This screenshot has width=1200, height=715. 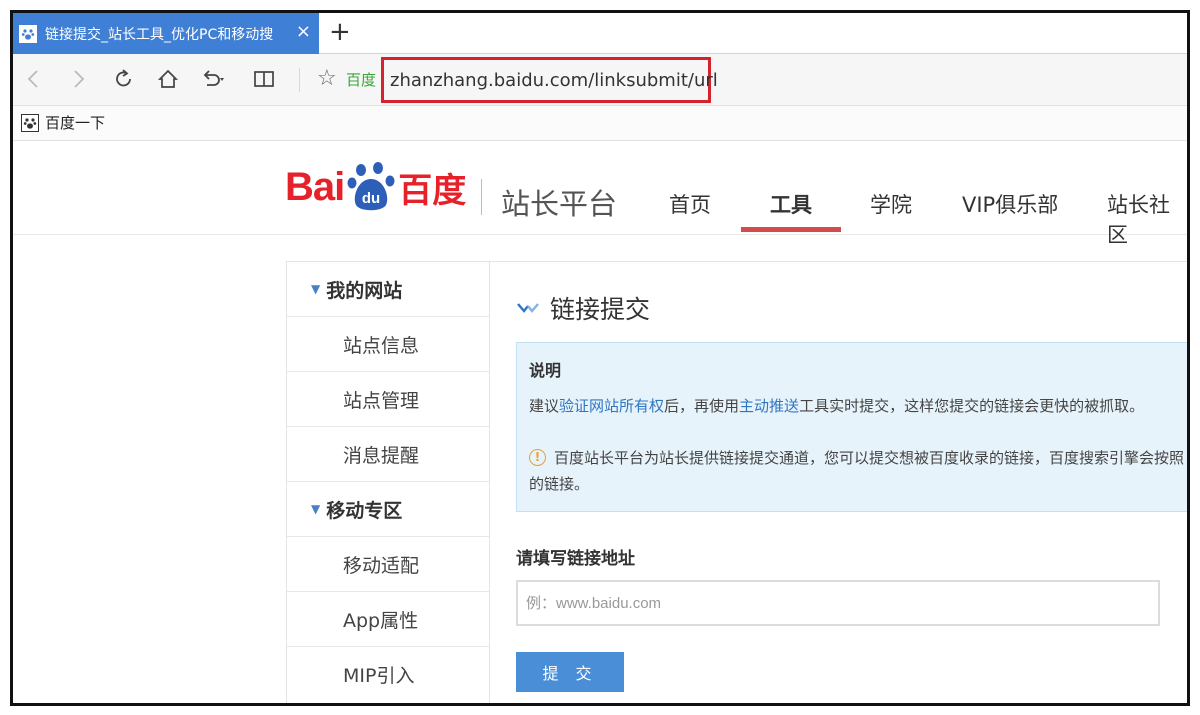 I want to click on site-header: Bai du 百度 站长平台 首页 工具 学院 VIP俱乐部 站长社区, so click(x=600, y=194).